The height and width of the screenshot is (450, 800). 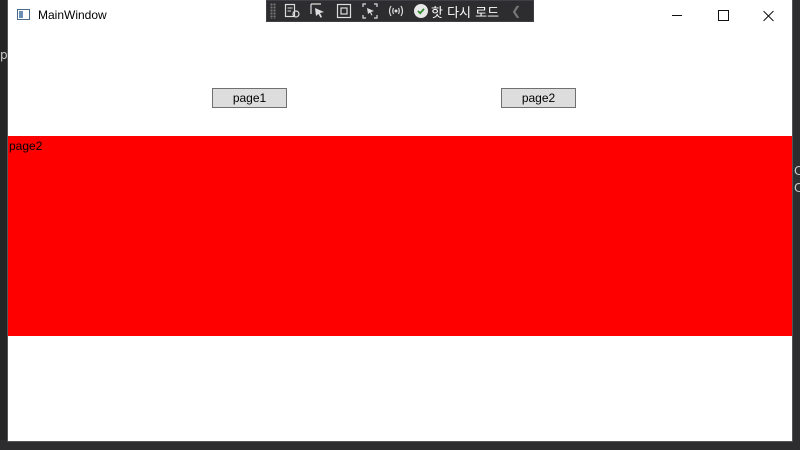 I want to click on toolbar-grip-handle, so click(x=273, y=11).